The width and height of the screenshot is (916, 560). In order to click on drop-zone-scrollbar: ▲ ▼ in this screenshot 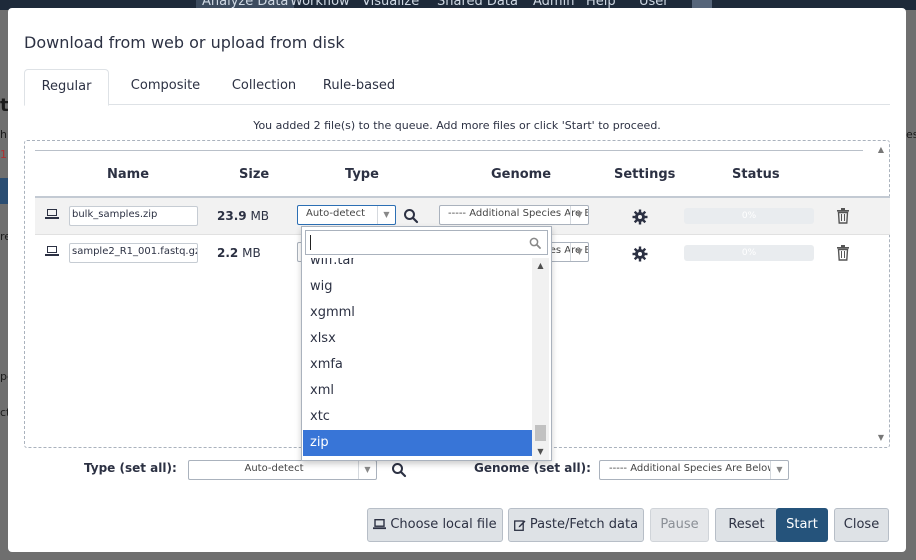, I will do `click(881, 294)`.